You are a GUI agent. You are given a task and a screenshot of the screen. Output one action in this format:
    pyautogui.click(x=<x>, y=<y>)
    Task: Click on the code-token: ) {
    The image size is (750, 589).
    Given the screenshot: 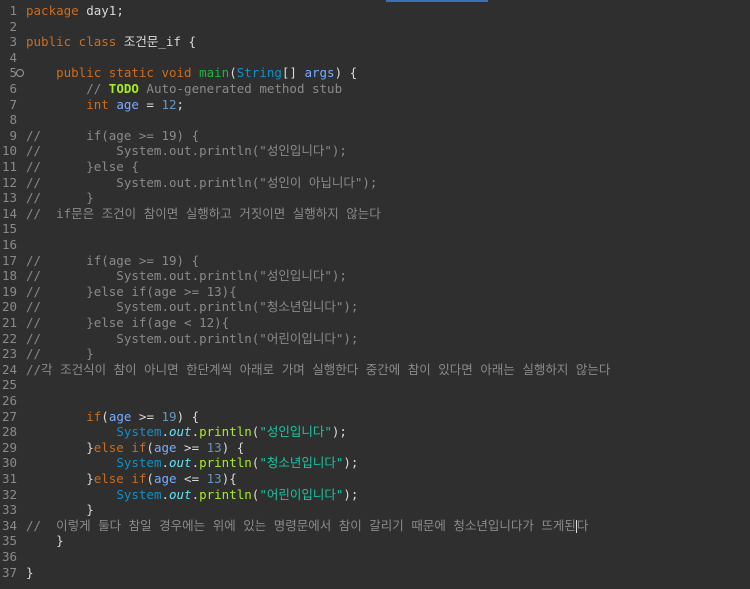 What is the action you would take?
    pyautogui.click(x=346, y=73)
    